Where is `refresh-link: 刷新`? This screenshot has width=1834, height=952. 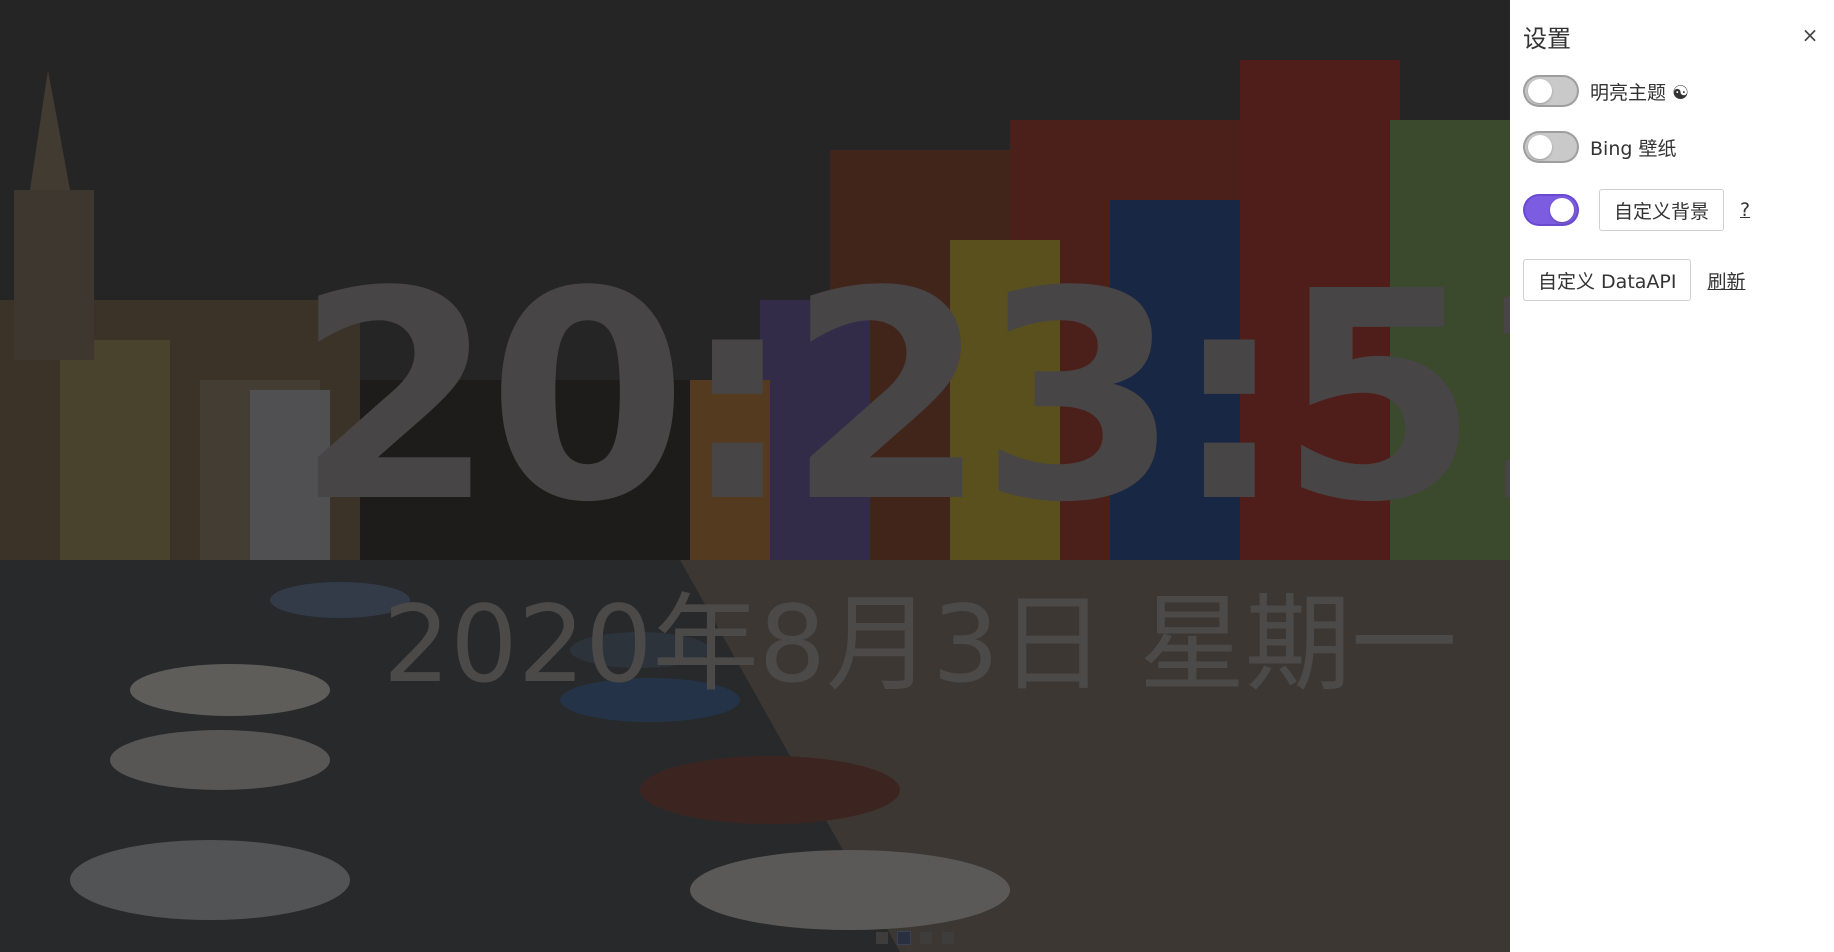
refresh-link: 刷新 is located at coordinates (1726, 280).